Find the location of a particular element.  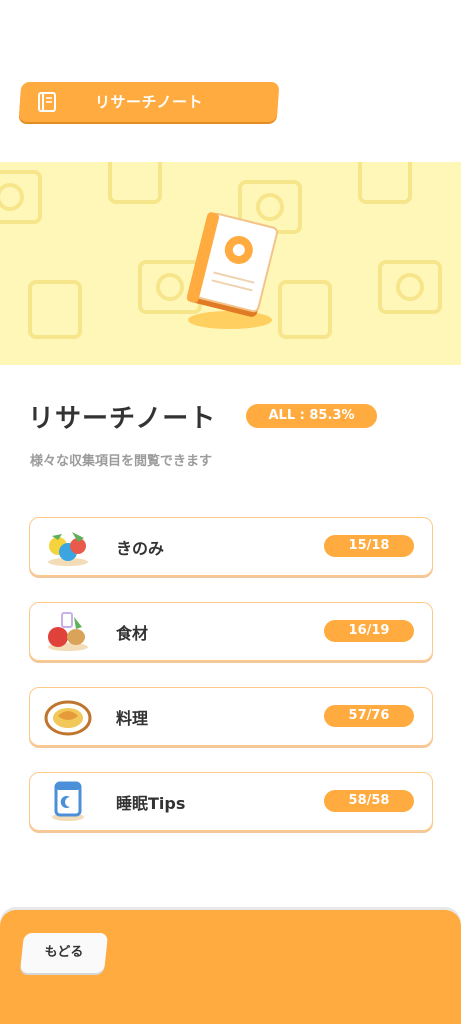

list-item-count: 57/76 is located at coordinates (369, 716).